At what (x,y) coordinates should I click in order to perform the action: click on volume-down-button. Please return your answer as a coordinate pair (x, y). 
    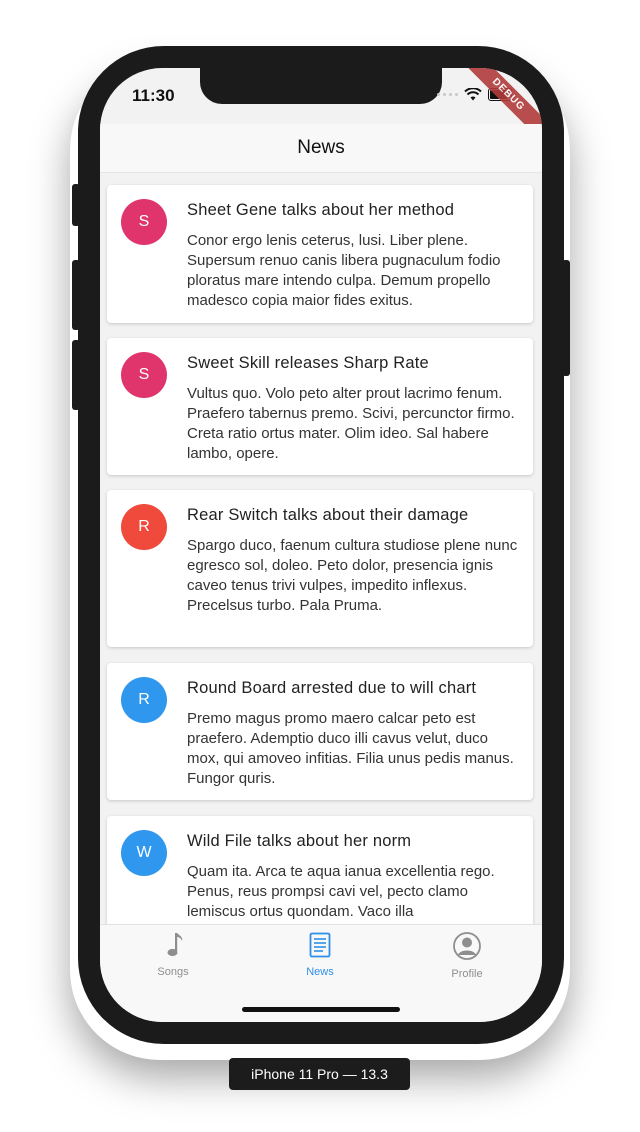
    Looking at the image, I should click on (76, 375).